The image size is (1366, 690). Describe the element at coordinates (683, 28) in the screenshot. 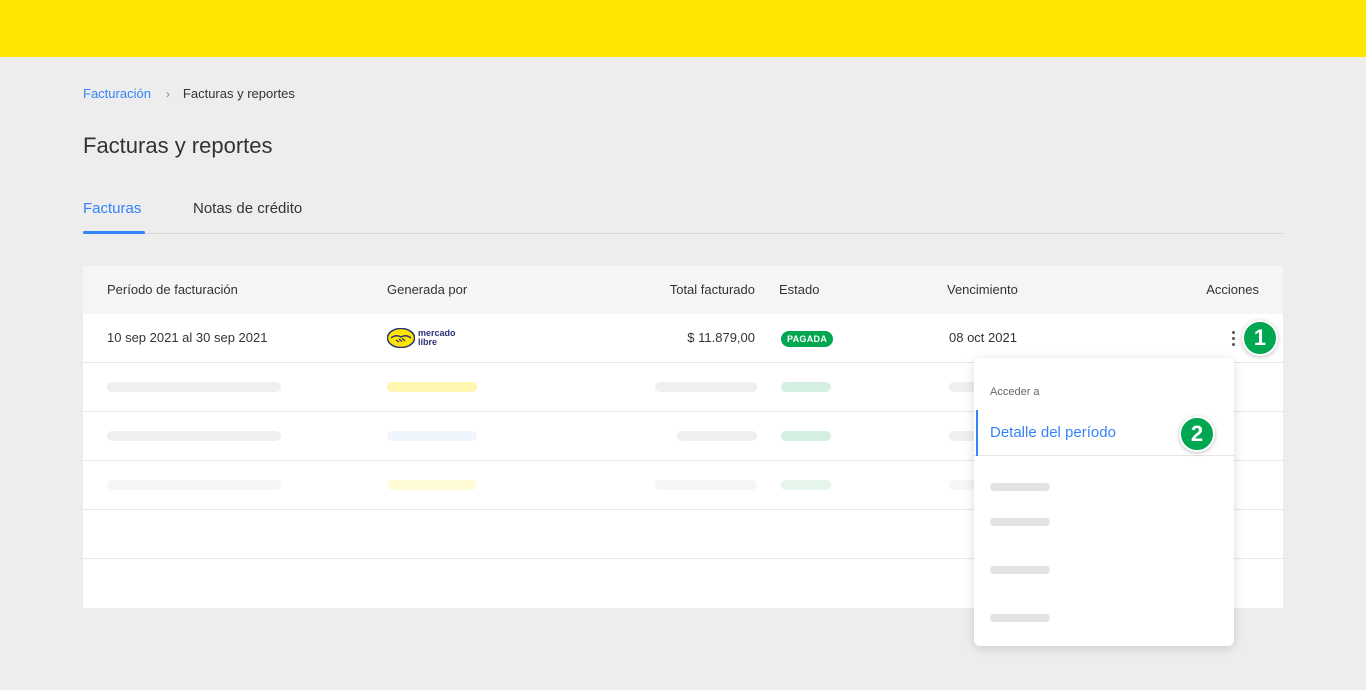

I see `top-header-bar` at that location.